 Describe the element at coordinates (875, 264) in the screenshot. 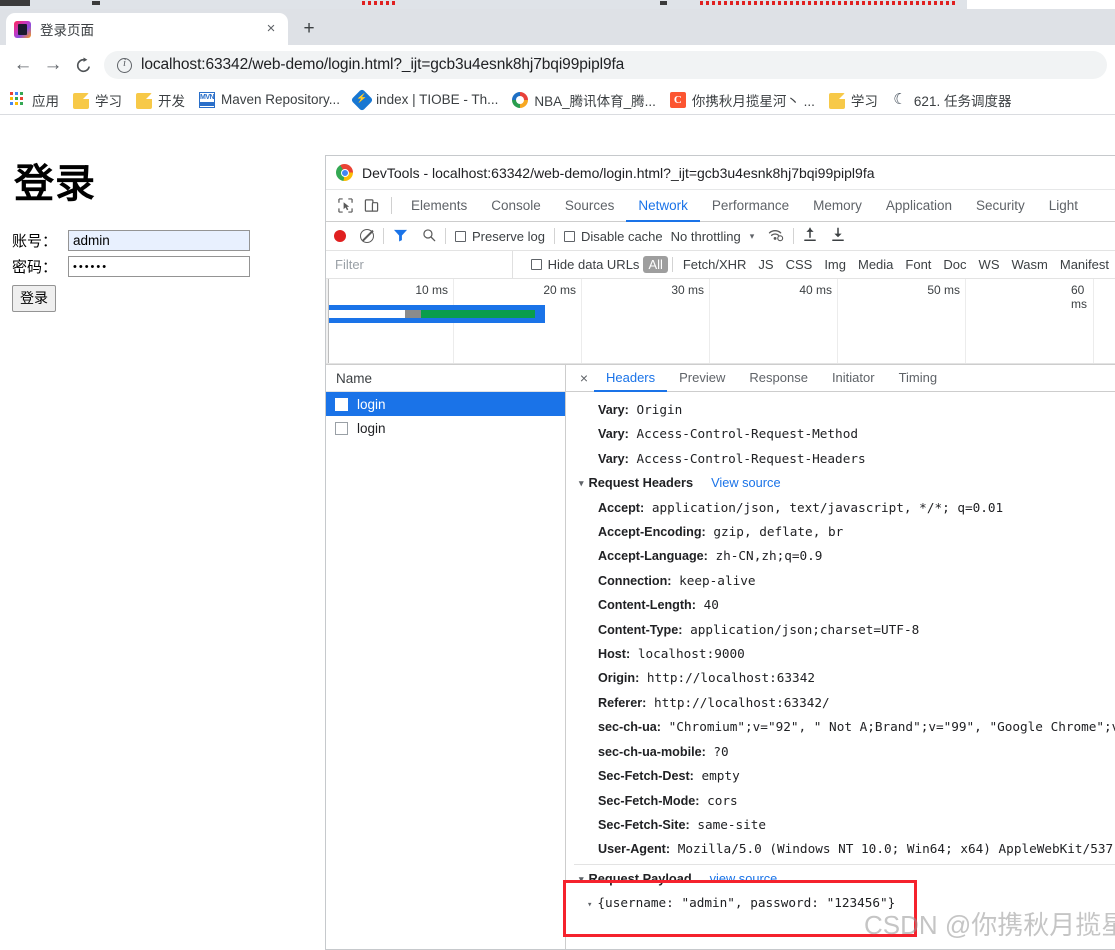

I see `filter-type-media: Media` at that location.